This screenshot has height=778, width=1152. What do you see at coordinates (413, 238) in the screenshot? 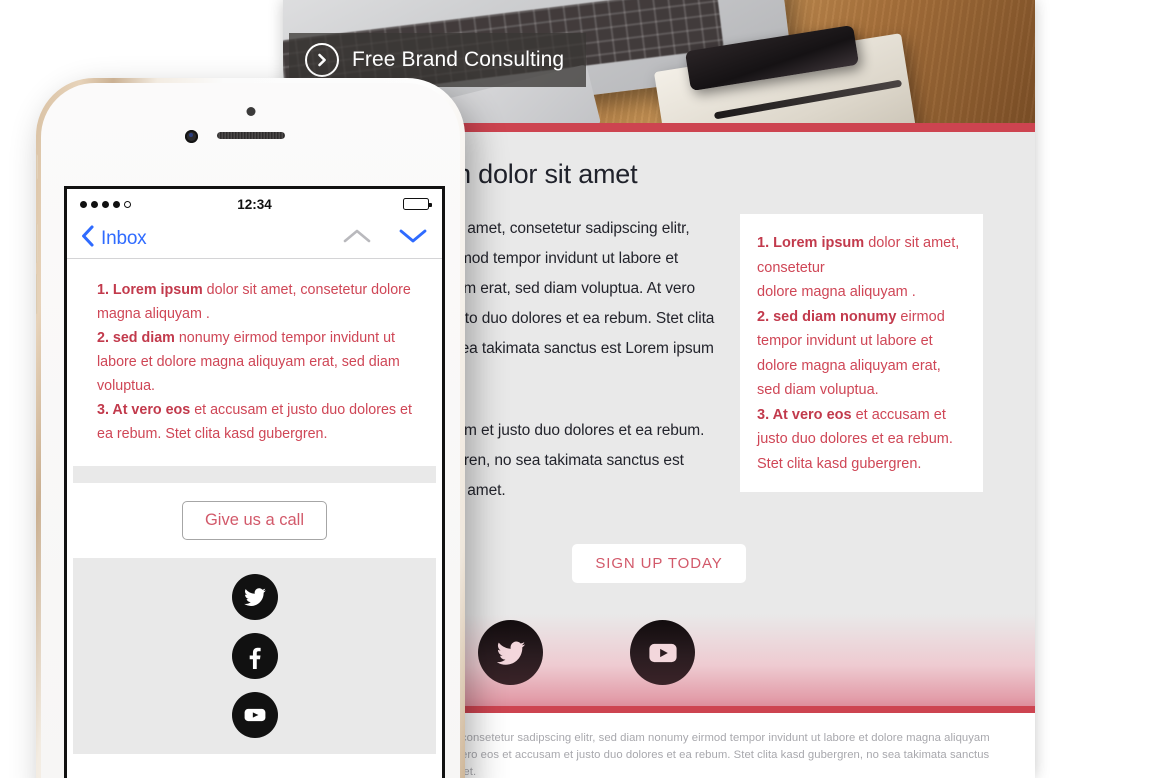
I see `chevron-down-icon` at bounding box center [413, 238].